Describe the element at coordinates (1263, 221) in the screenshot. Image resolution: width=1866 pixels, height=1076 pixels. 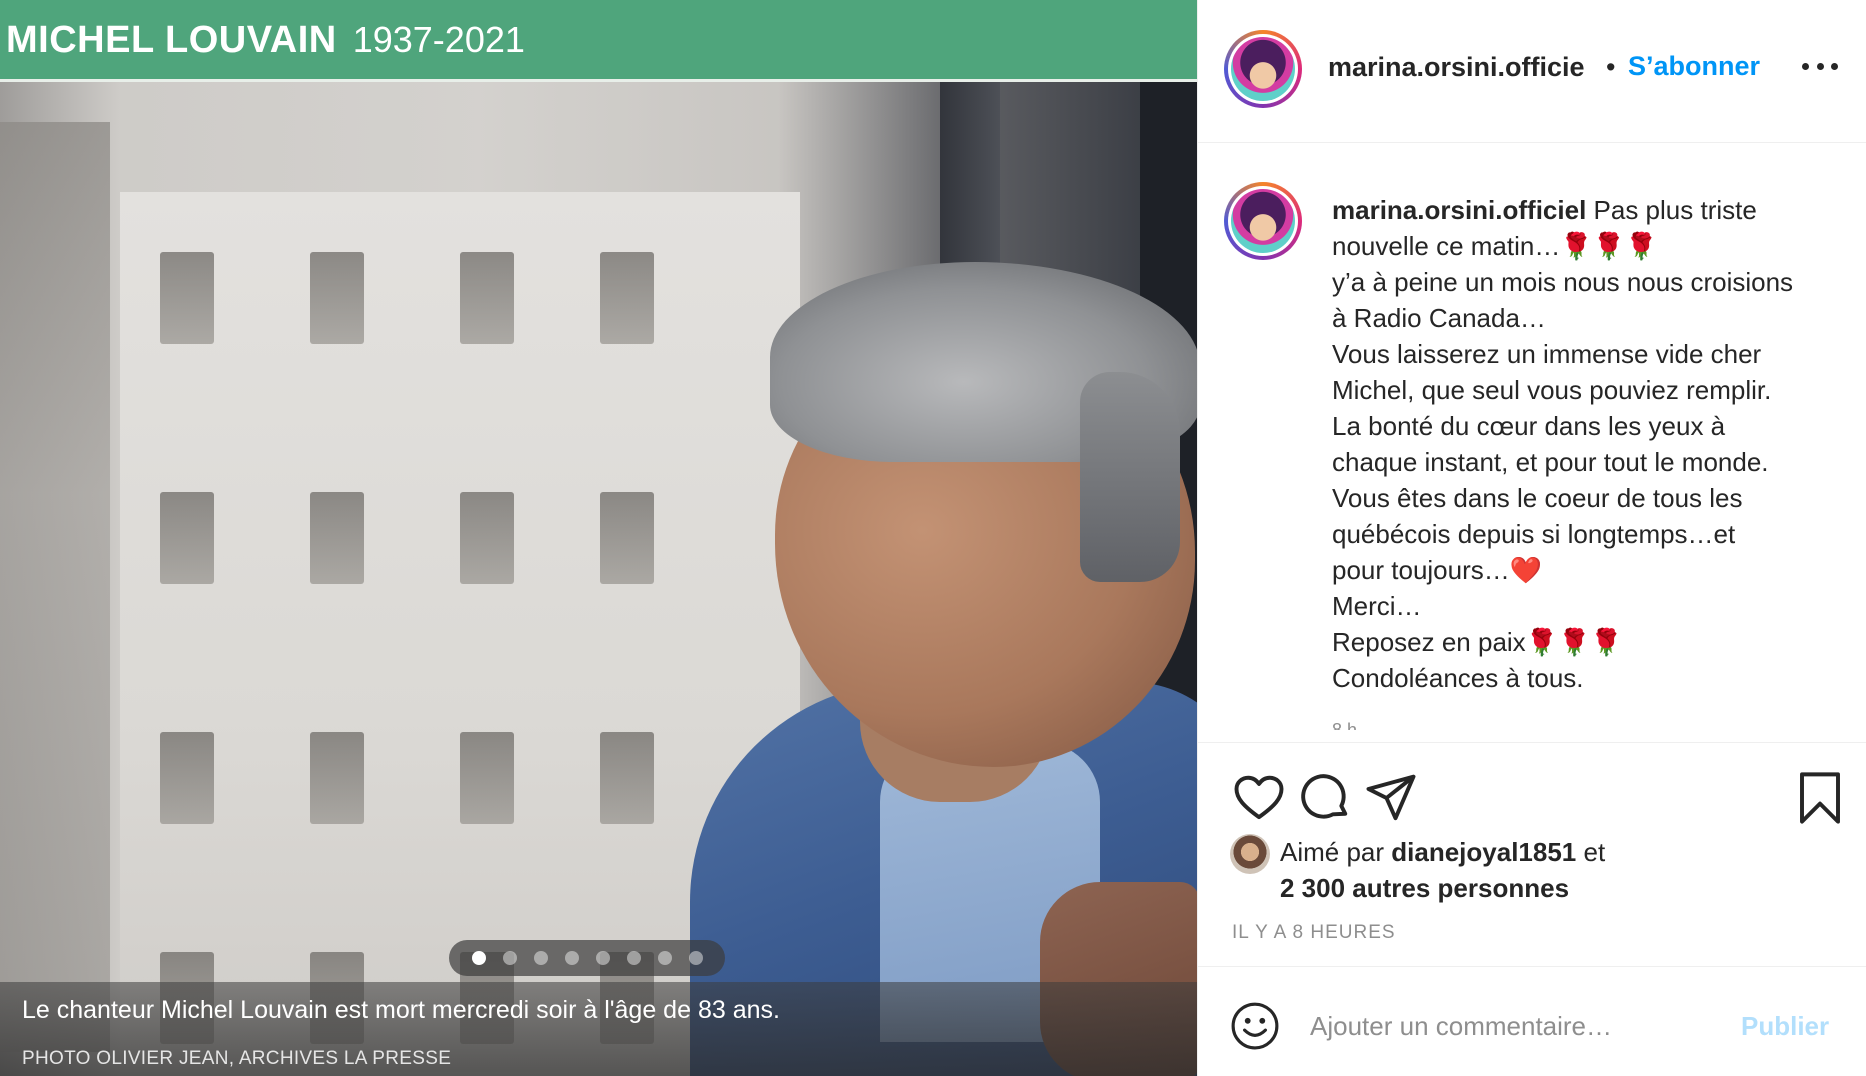
I see `caption-author-avatar` at that location.